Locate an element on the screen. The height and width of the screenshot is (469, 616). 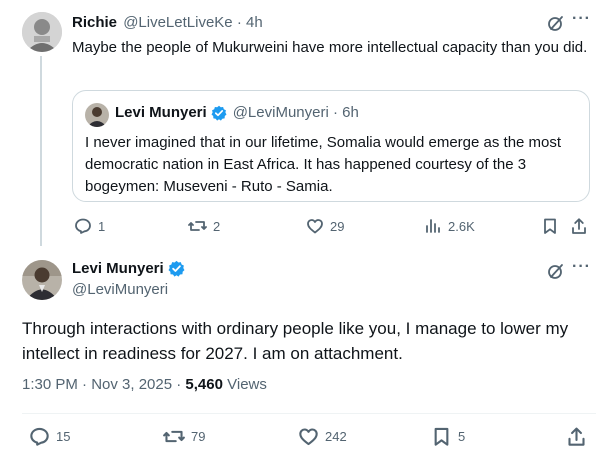
thread-line is located at coordinates (41, 151).